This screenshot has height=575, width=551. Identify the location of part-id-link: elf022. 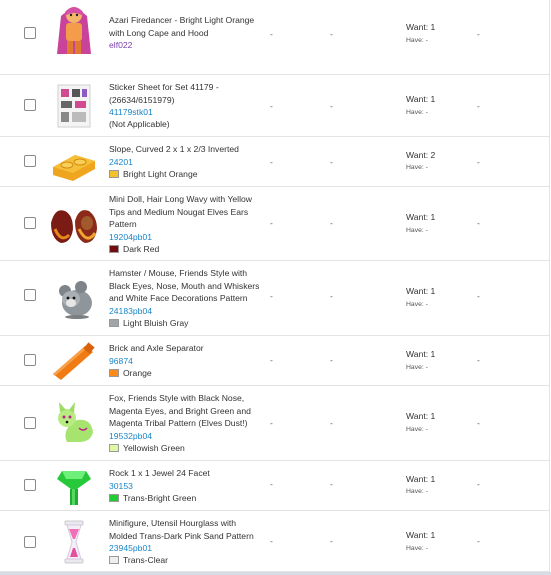
(186, 45).